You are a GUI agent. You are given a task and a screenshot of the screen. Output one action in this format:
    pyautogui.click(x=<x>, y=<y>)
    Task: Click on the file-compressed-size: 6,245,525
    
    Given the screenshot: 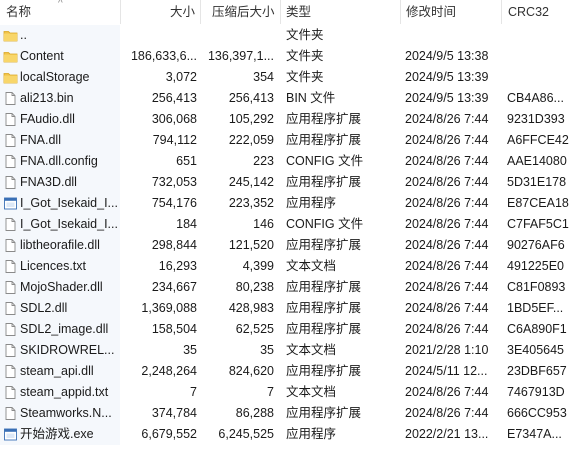 What is the action you would take?
    pyautogui.click(x=246, y=434)
    